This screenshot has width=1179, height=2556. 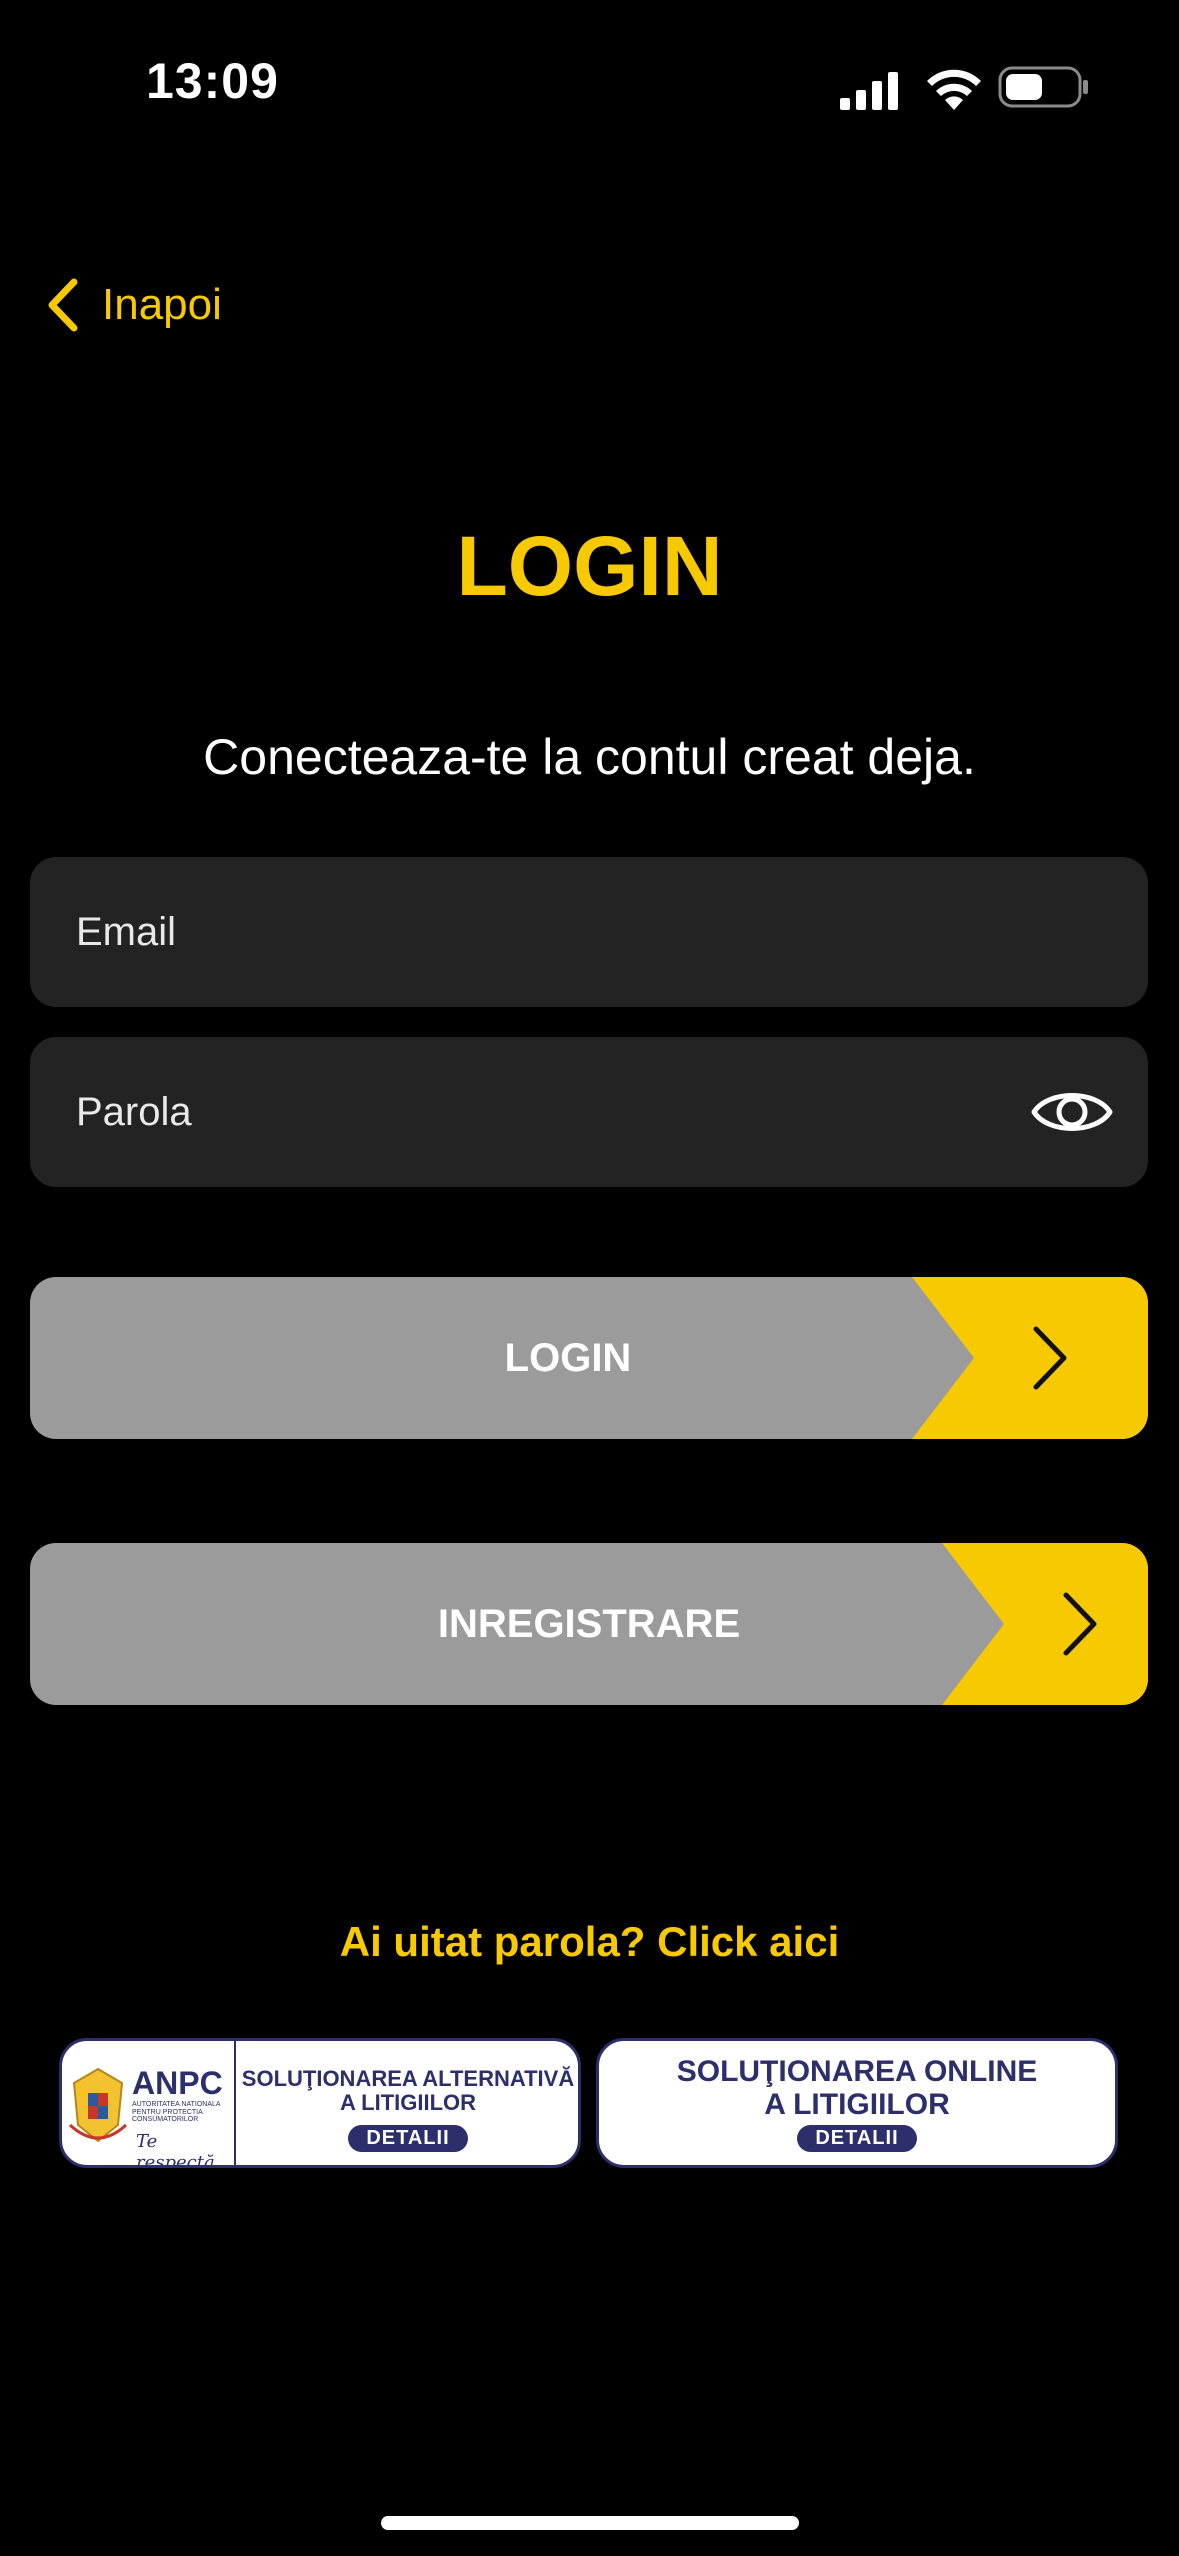 I want to click on page-title: LOGIN, so click(x=589, y=566).